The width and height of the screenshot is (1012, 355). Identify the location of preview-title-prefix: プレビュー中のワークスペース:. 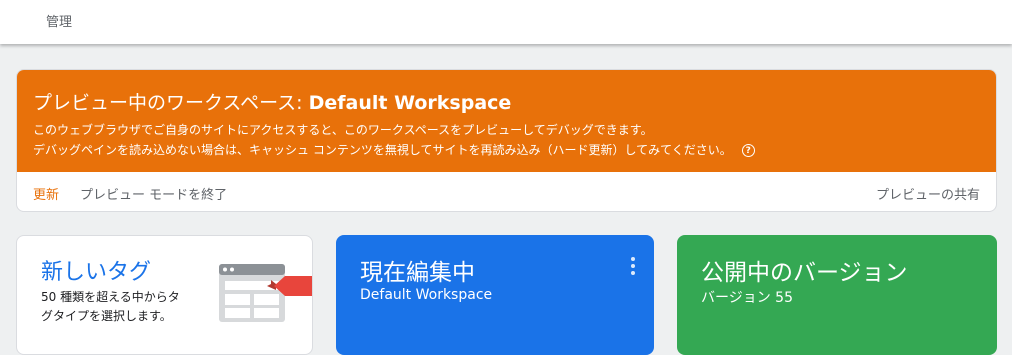
(171, 103).